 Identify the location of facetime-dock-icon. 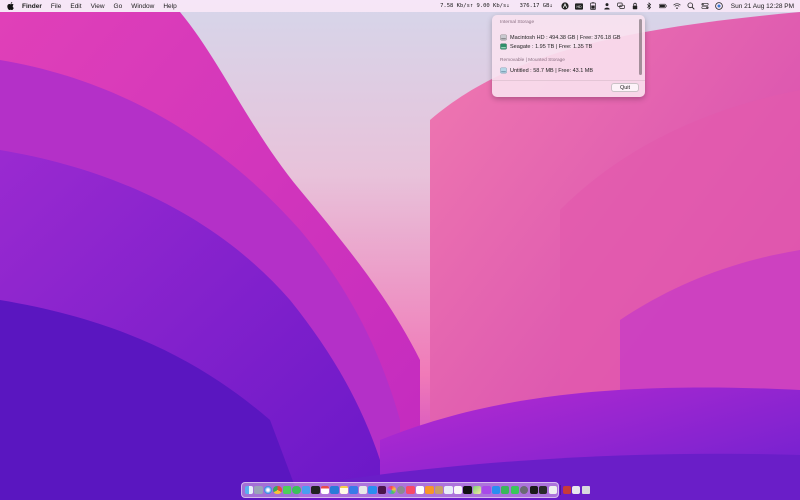
(514, 490).